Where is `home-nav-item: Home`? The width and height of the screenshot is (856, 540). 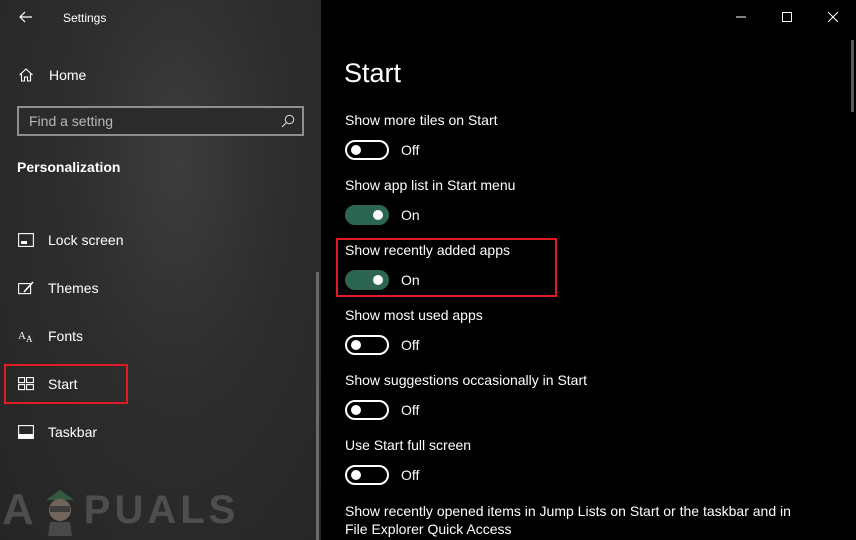
home-nav-item: Home is located at coordinates (52, 75).